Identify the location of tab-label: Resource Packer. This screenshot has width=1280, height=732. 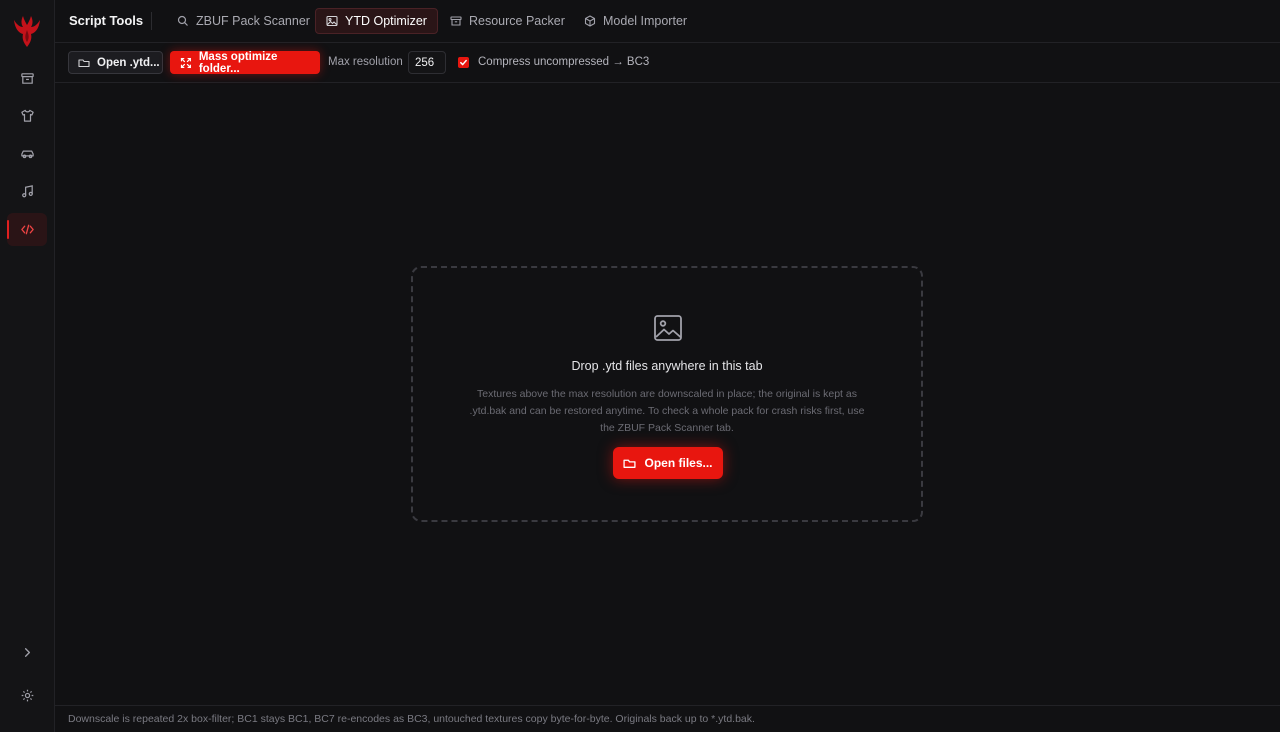
(517, 21).